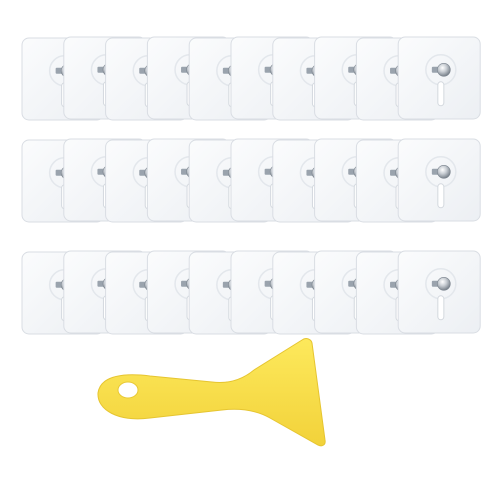 The image size is (500, 500). What do you see at coordinates (211, 392) in the screenshot?
I see `yellow-scraper-tool` at bounding box center [211, 392].